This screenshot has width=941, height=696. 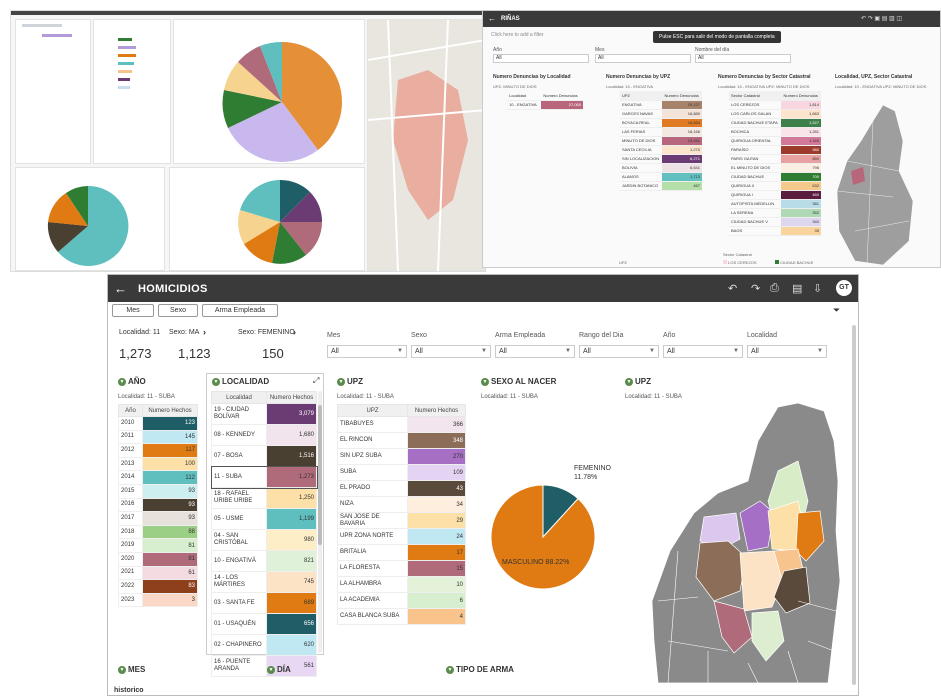 What do you see at coordinates (854, 505) in the screenshot?
I see `page-scrollbar` at bounding box center [854, 505].